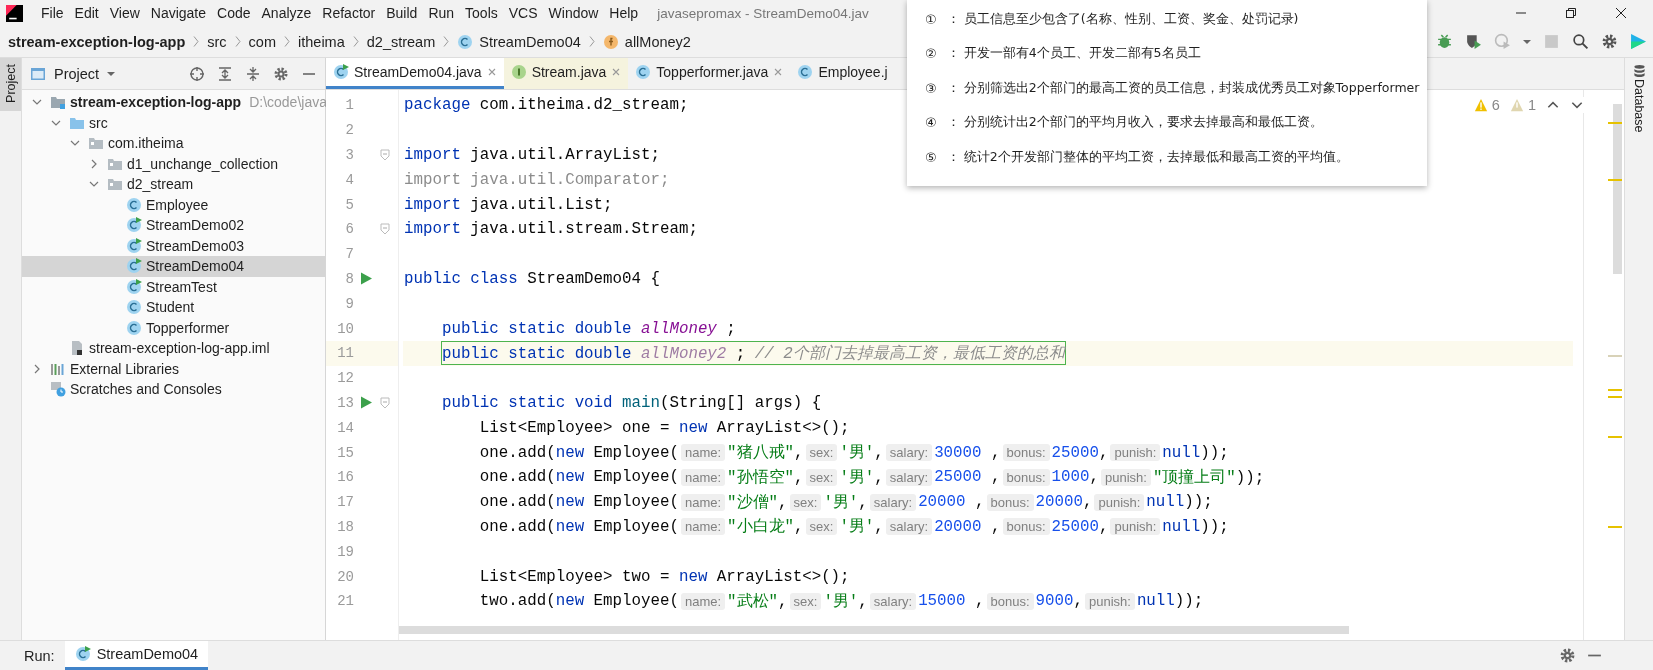 The image size is (1653, 670). I want to click on restore-icon, so click(1571, 13).